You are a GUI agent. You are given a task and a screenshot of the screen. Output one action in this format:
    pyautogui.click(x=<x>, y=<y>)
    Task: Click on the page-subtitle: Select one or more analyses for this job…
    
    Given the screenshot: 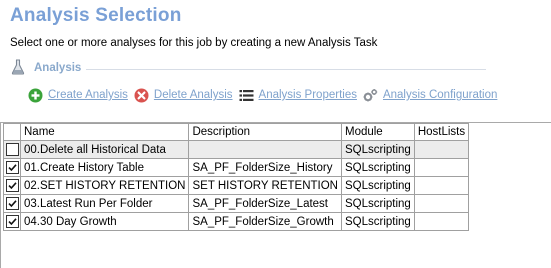 What is the action you would take?
    pyautogui.click(x=194, y=43)
    